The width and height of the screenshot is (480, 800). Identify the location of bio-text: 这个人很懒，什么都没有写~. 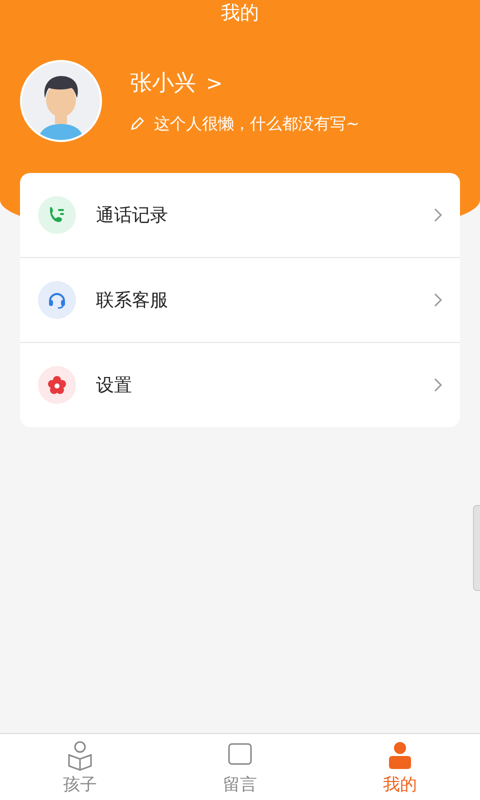
(257, 124).